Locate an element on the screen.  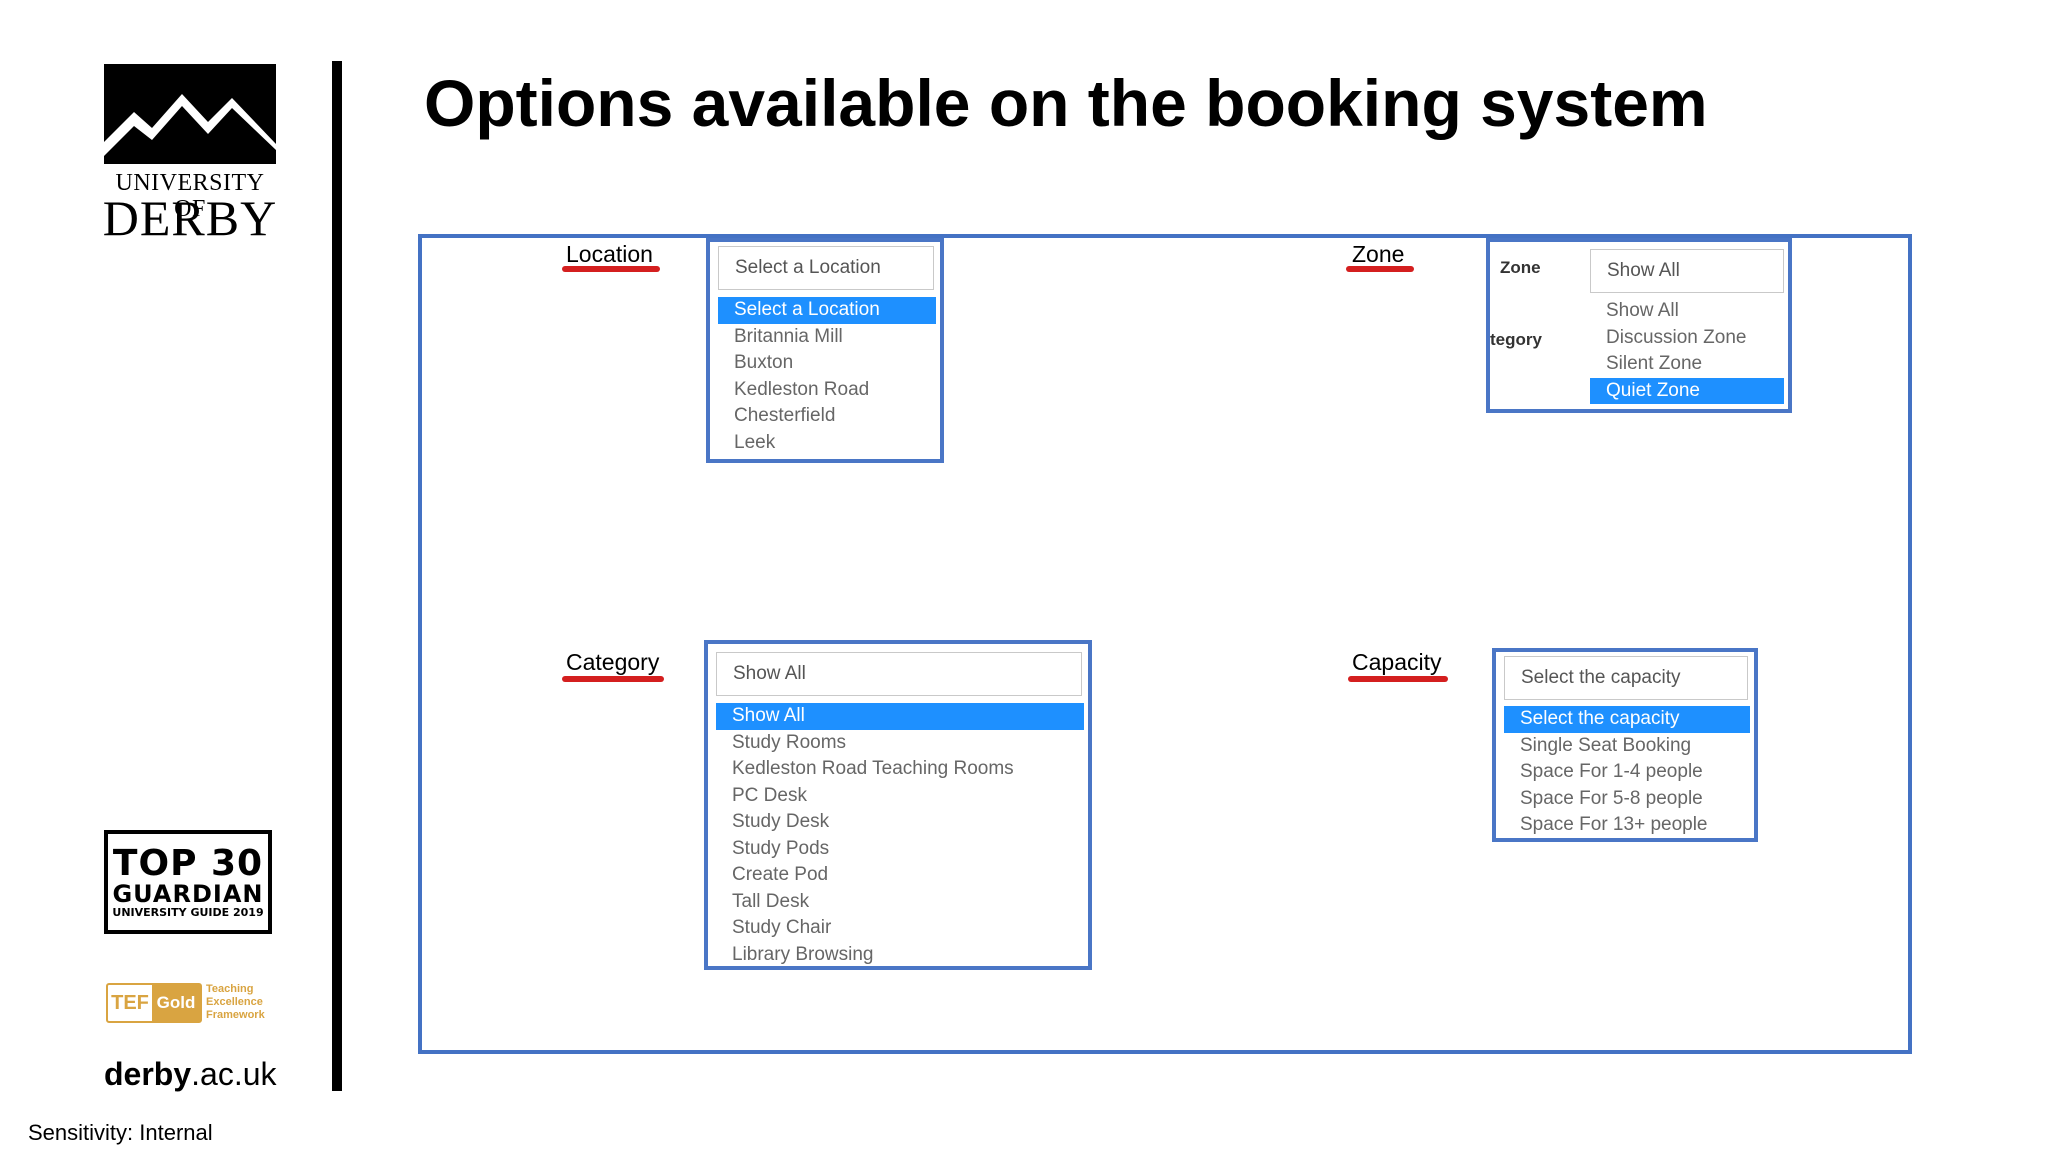
guardian-top-text: TOP 30 is located at coordinates (188, 863).